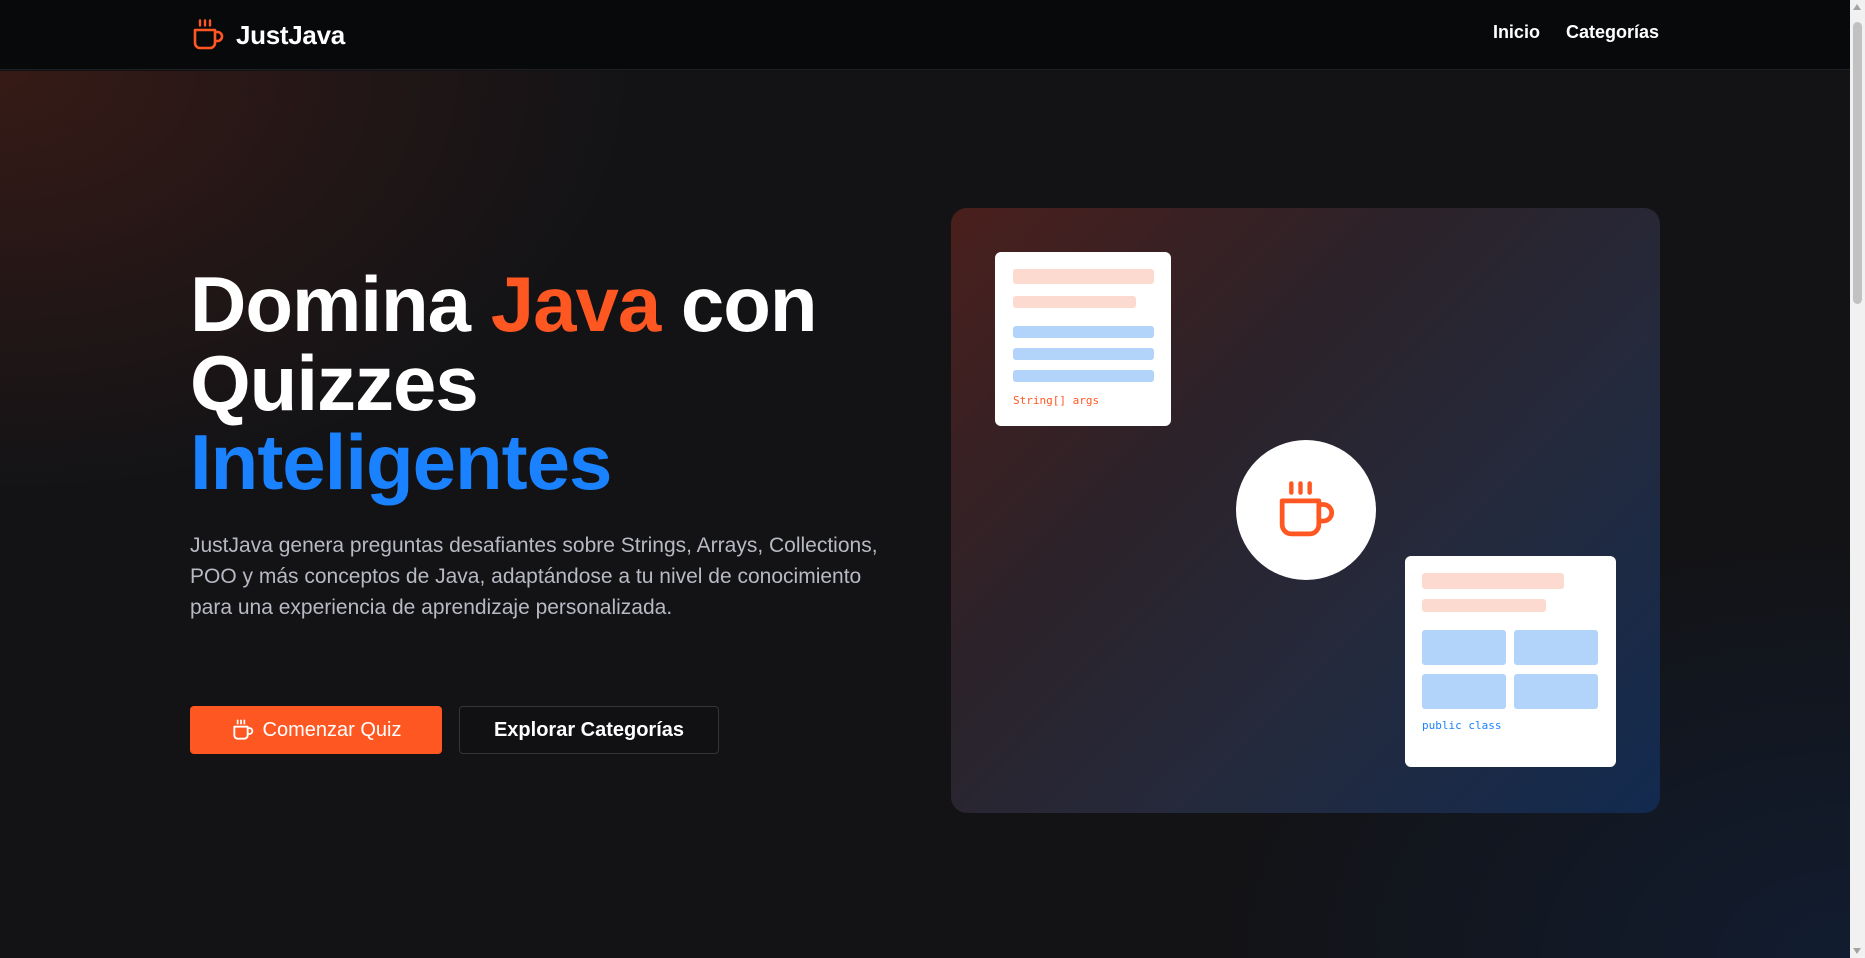 The image size is (1865, 958). Describe the element at coordinates (1510, 661) in the screenshot. I see `code-card-class: public class` at that location.